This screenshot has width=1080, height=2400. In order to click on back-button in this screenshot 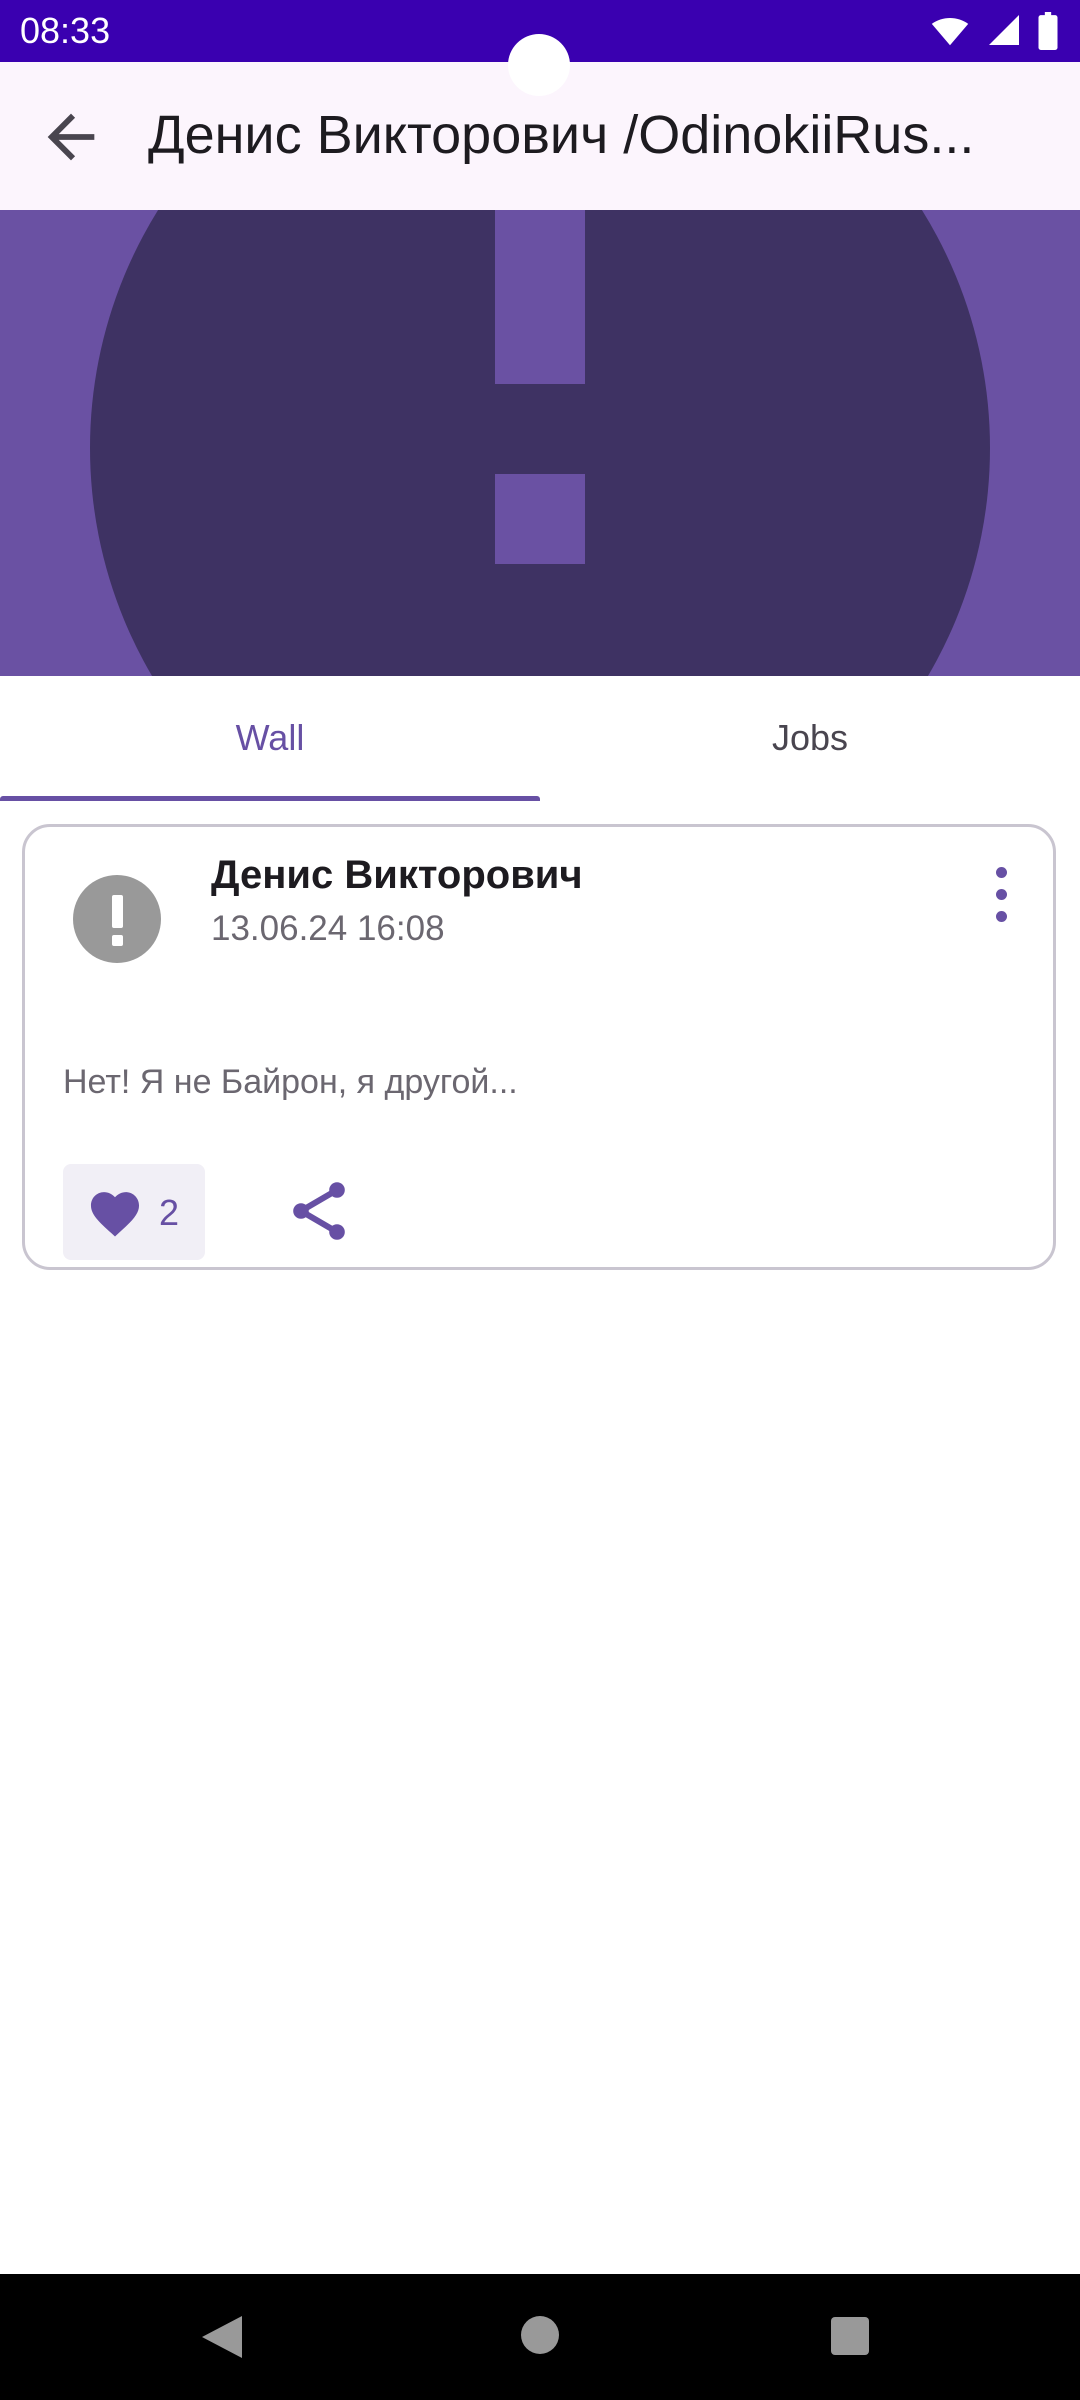, I will do `click(71, 137)`.